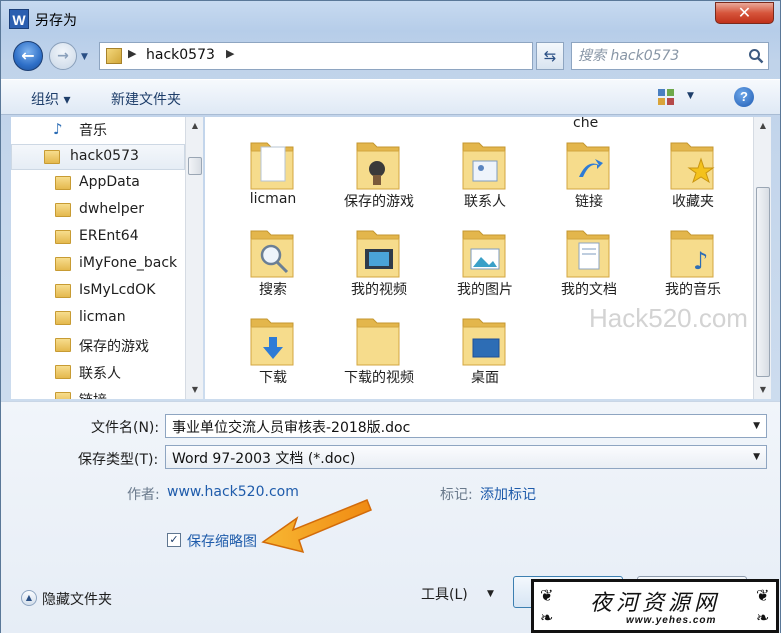  What do you see at coordinates (56, 21) in the screenshot?
I see `dialog-title: 另存为` at bounding box center [56, 21].